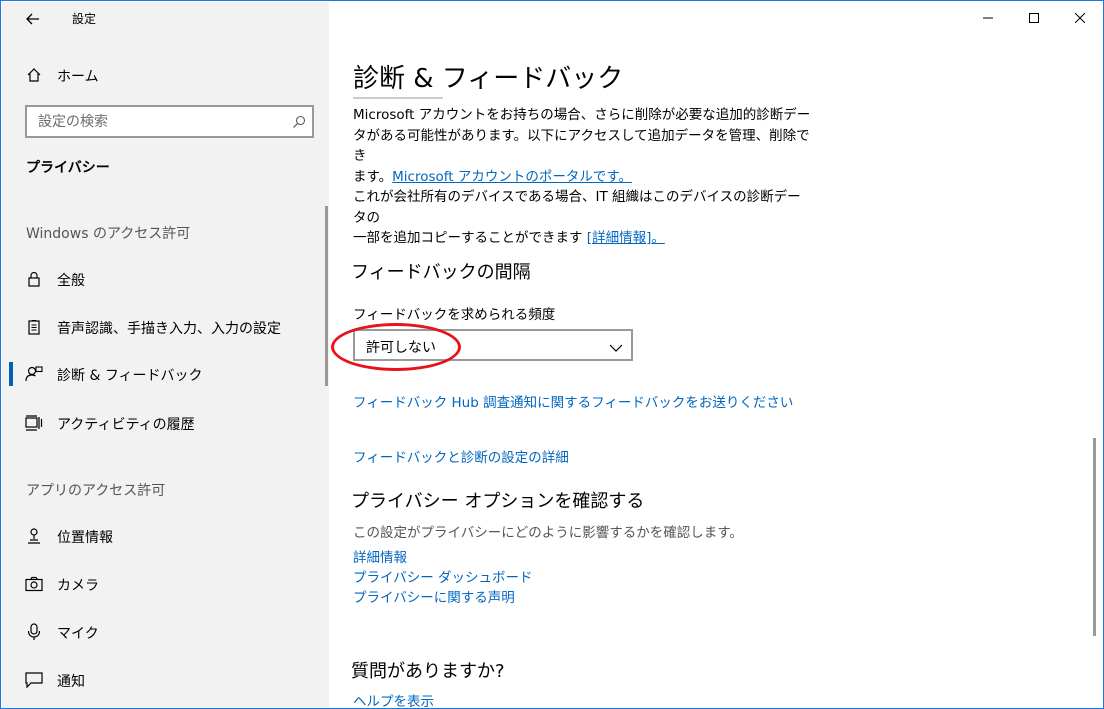 The height and width of the screenshot is (709, 1104). I want to click on sidebar-item-label: ホーム, so click(78, 77).